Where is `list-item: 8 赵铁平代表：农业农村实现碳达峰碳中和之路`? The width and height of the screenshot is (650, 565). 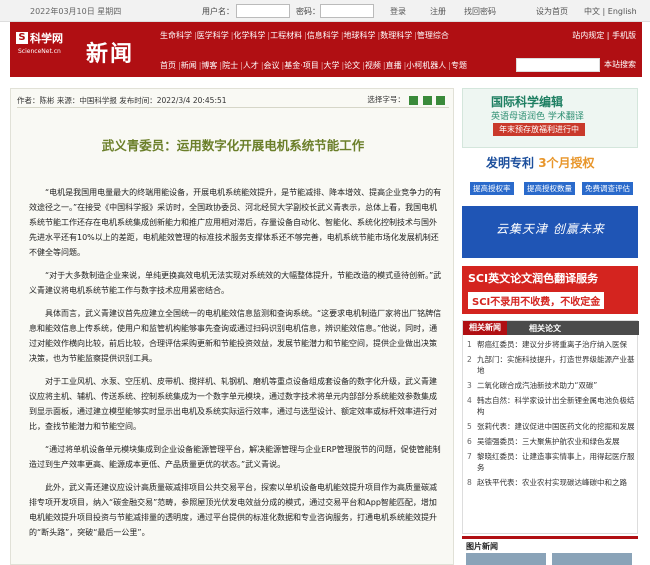 list-item: 8 赵铁平代表：农业农村实现碳达峰碳中和之路 is located at coordinates (552, 482).